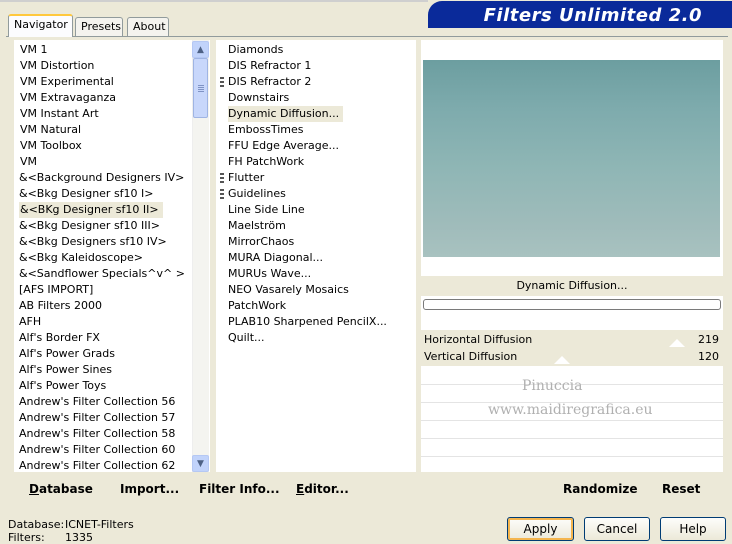  Describe the element at coordinates (97, 418) in the screenshot. I see `category-item: Andrew's Filter Collection 57` at that location.